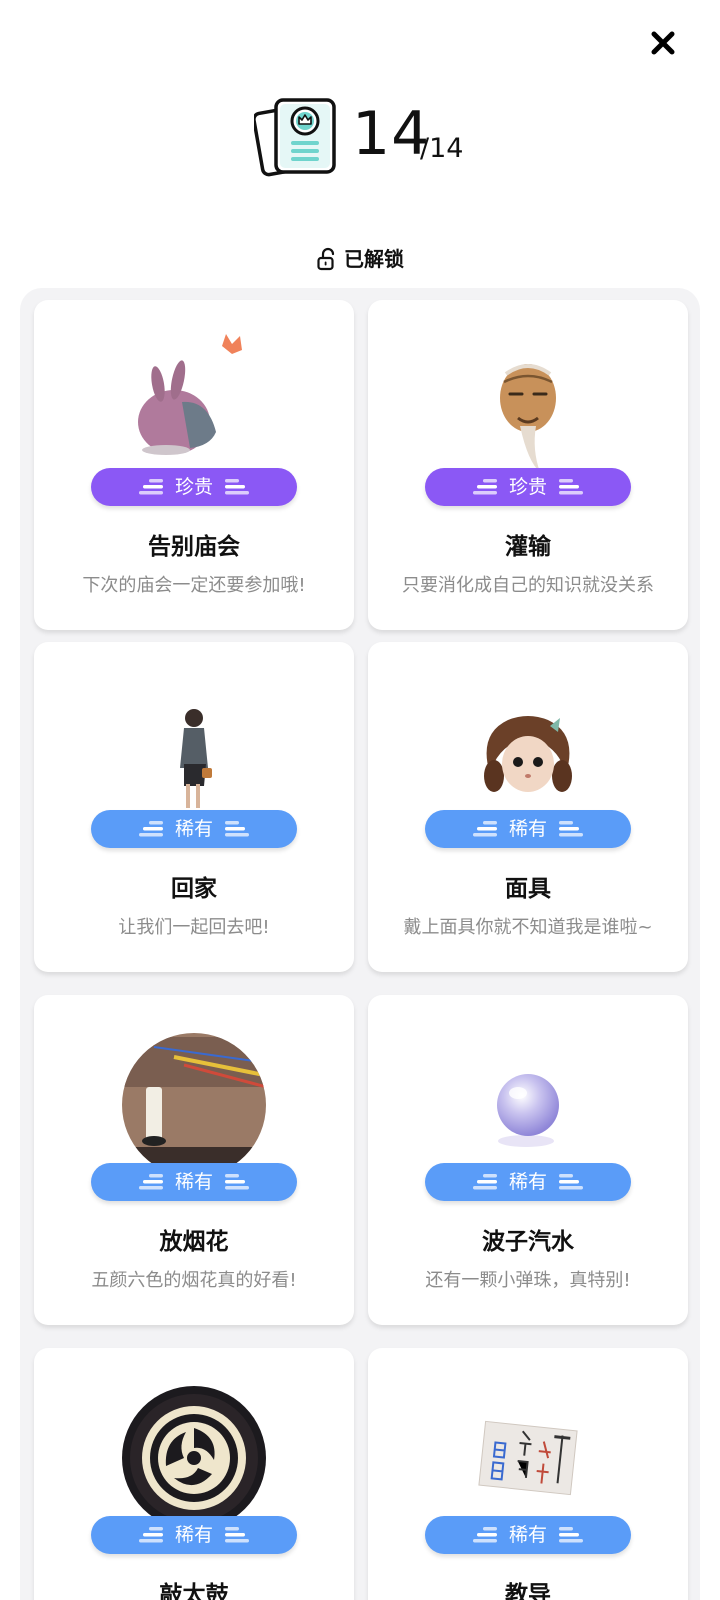 The image size is (720, 1600). Describe the element at coordinates (528, 889) in the screenshot. I see `card-title: 面具` at that location.